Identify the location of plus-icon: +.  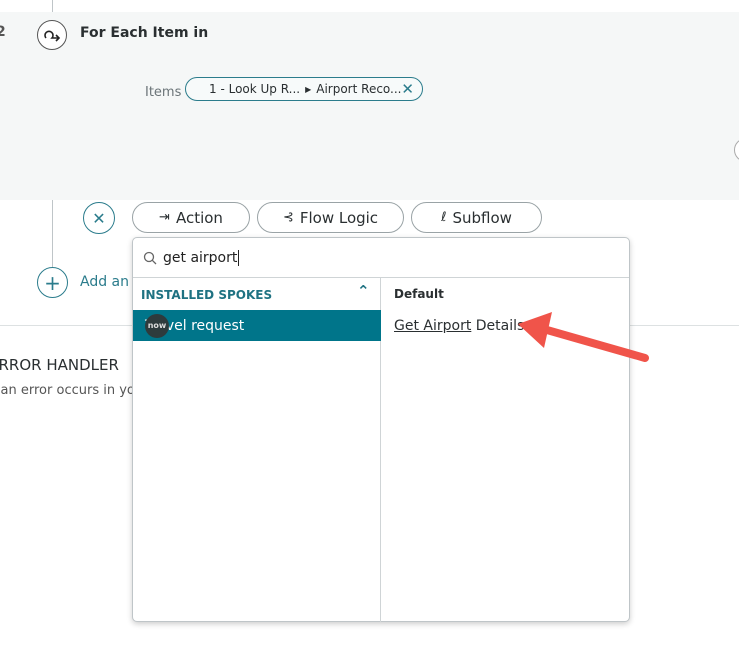
(52, 282).